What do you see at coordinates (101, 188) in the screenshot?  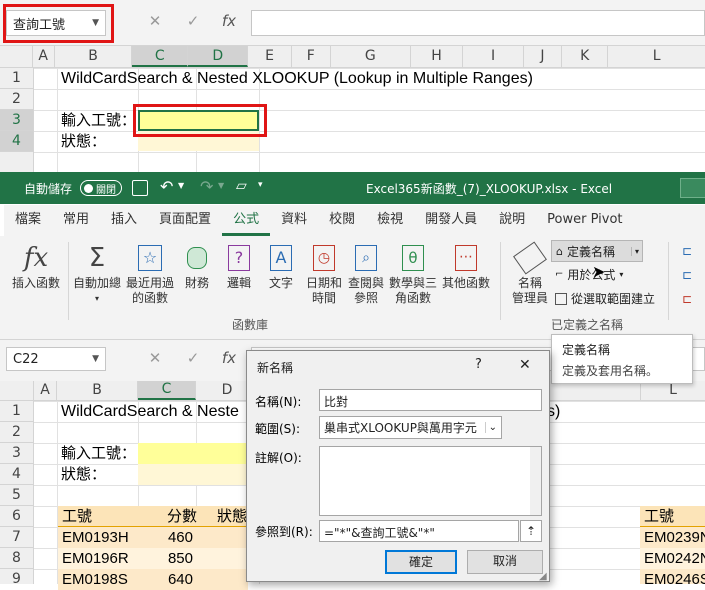 I see `autosave-toggle: 關閉` at bounding box center [101, 188].